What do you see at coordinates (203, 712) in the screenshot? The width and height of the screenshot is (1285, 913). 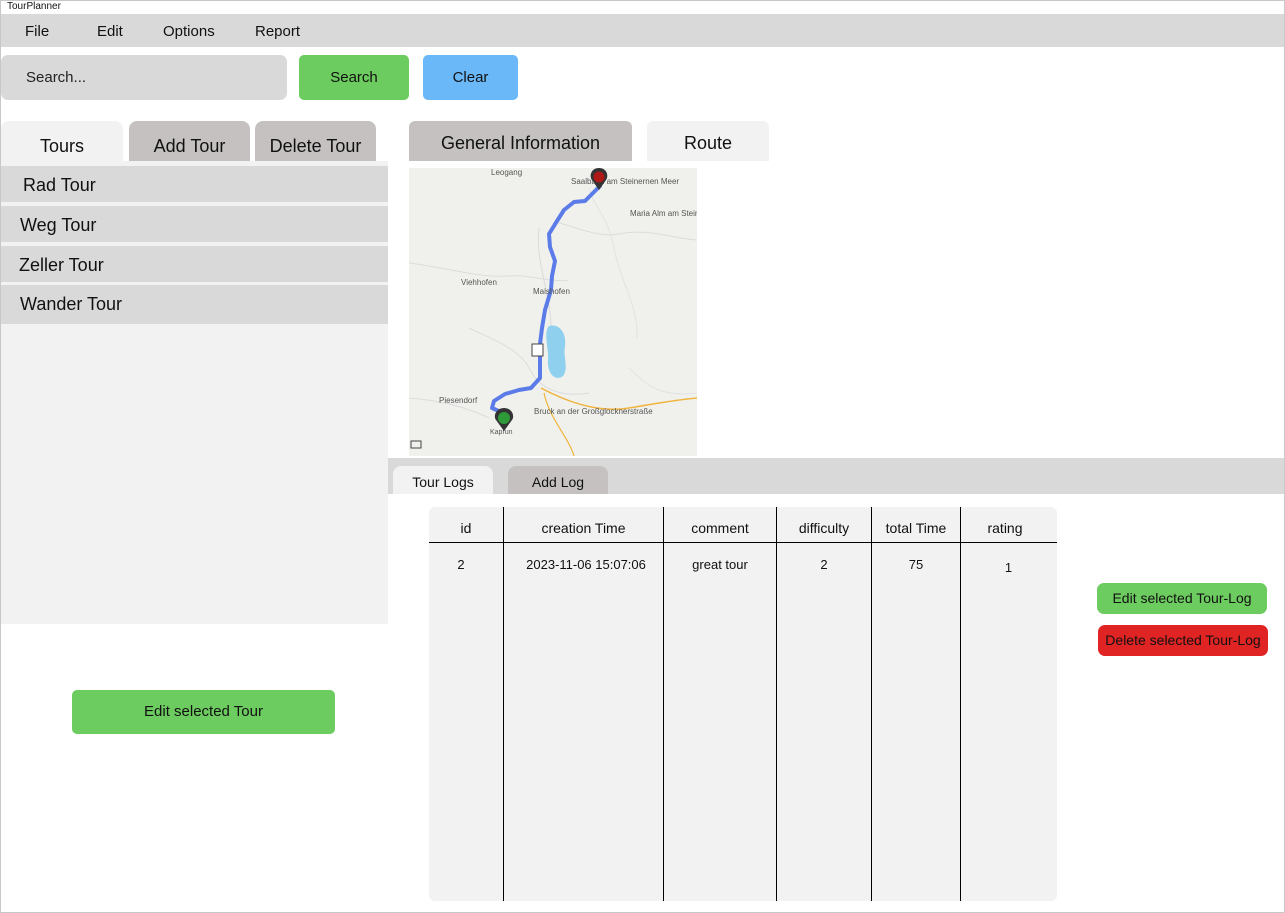 I see `edit-tour-button: Edit selected Tour` at bounding box center [203, 712].